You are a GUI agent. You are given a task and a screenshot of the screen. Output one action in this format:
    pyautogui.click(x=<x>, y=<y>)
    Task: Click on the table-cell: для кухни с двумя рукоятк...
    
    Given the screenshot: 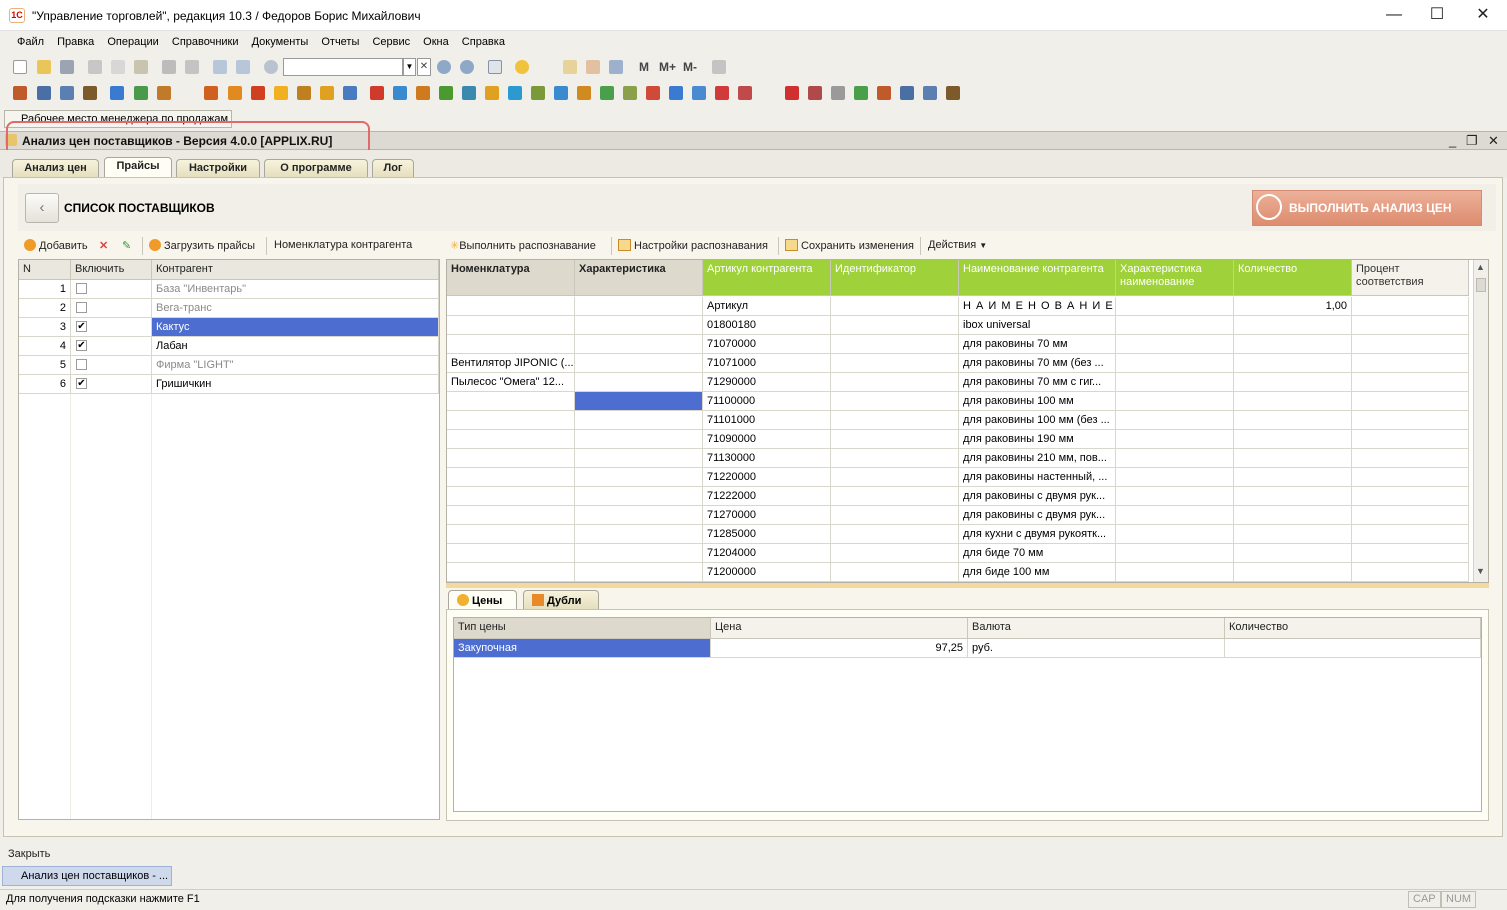 What is the action you would take?
    pyautogui.click(x=1037, y=534)
    